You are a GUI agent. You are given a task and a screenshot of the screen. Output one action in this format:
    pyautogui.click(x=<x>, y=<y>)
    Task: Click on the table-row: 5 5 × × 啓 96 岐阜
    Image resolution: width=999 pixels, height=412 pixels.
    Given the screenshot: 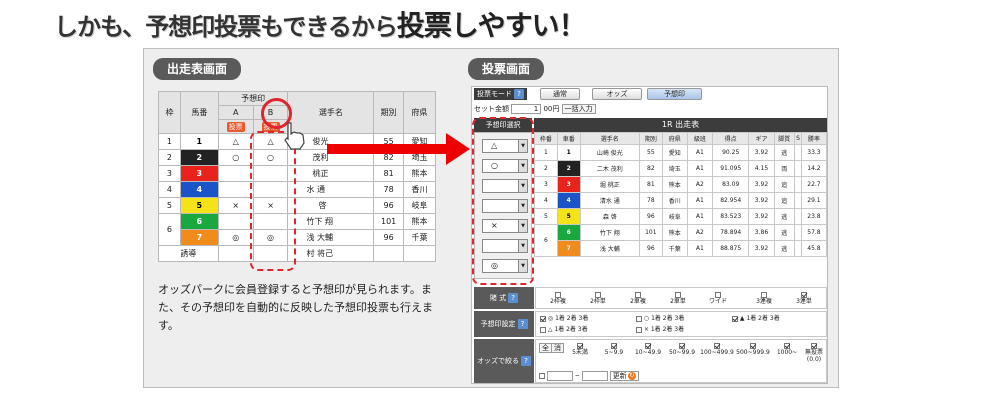 What is the action you would take?
    pyautogui.click(x=297, y=205)
    